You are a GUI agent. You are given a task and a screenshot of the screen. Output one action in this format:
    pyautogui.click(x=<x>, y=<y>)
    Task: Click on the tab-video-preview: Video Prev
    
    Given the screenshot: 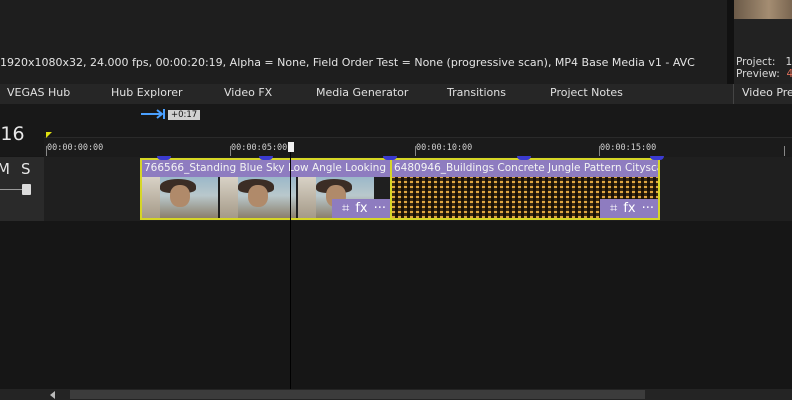 What is the action you would take?
    pyautogui.click(x=767, y=94)
    